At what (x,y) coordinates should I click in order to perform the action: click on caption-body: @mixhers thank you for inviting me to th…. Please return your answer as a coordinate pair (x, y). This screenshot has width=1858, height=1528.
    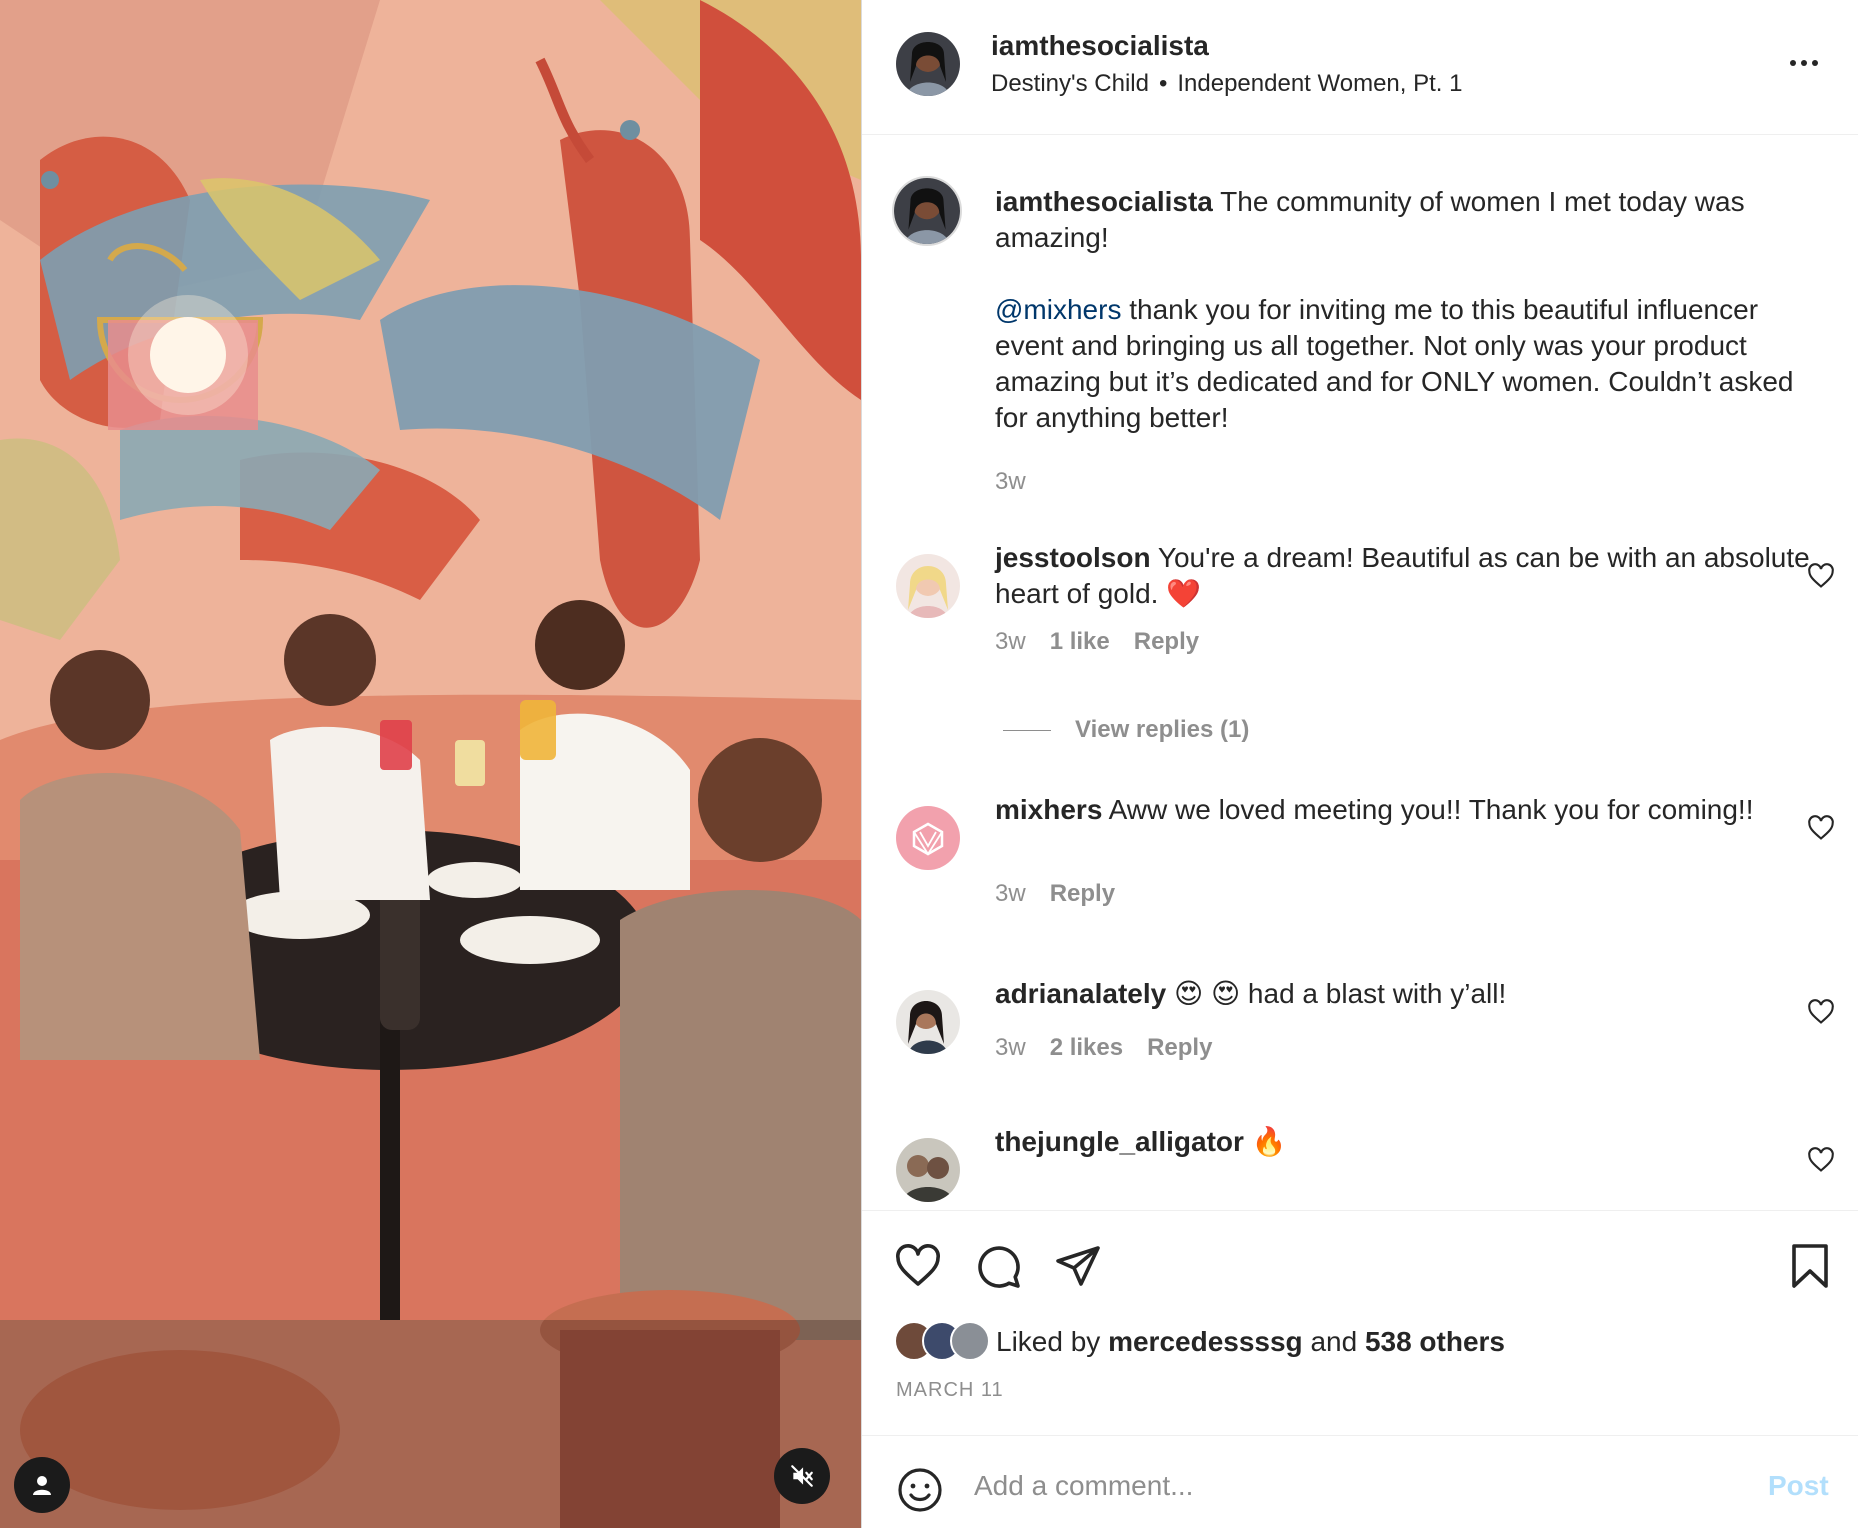
    Looking at the image, I should click on (1405, 364).